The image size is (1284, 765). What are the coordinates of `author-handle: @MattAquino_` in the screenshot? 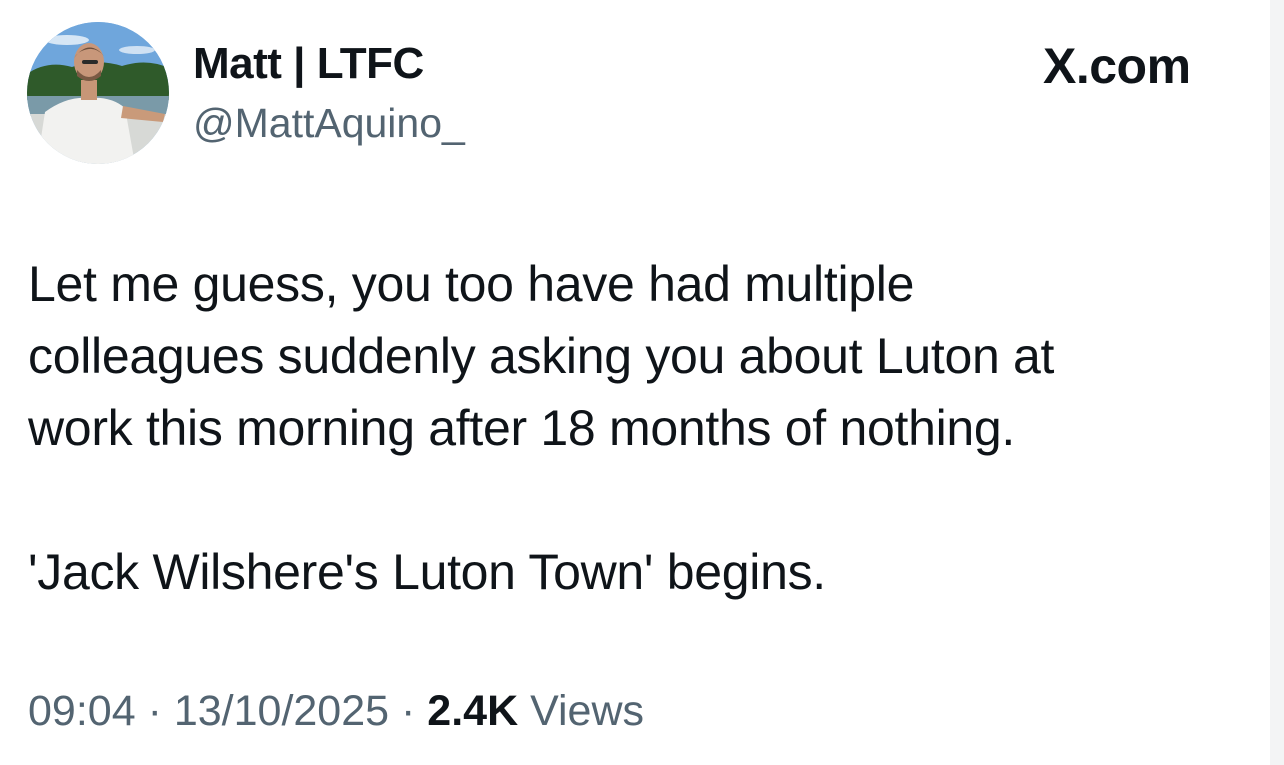 It's located at (329, 123).